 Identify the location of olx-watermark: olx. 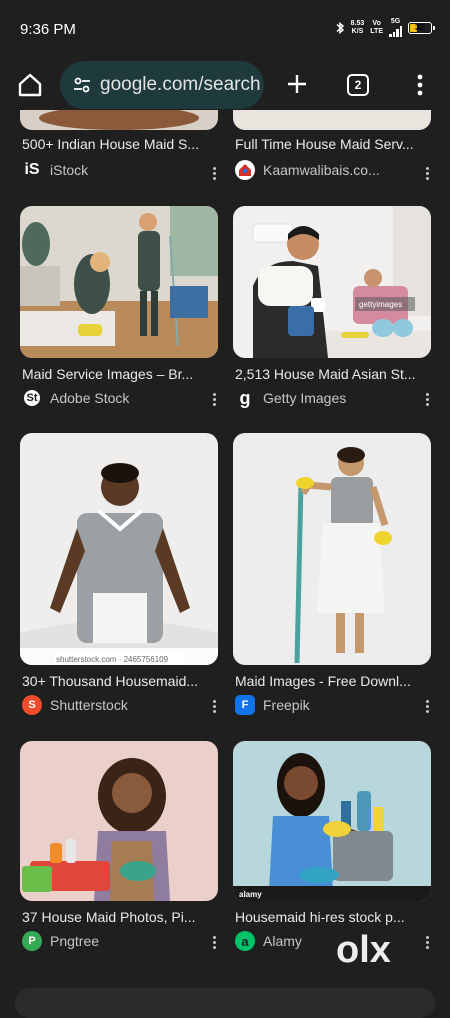
(363, 950).